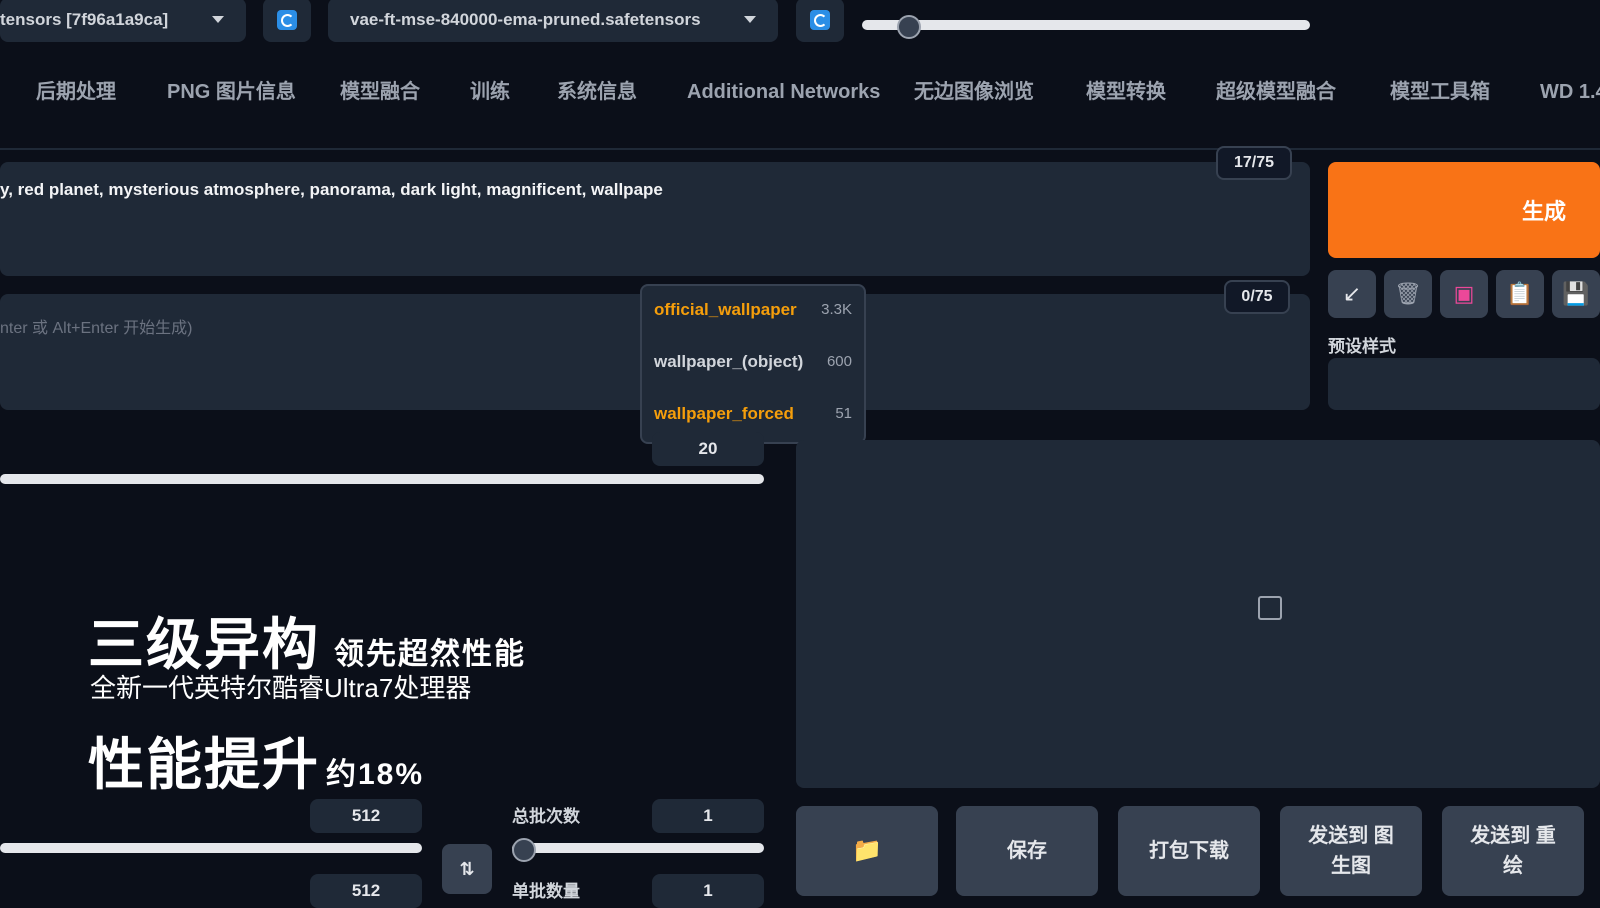  I want to click on negative-prompt-token-counter: 0/75, so click(1257, 297).